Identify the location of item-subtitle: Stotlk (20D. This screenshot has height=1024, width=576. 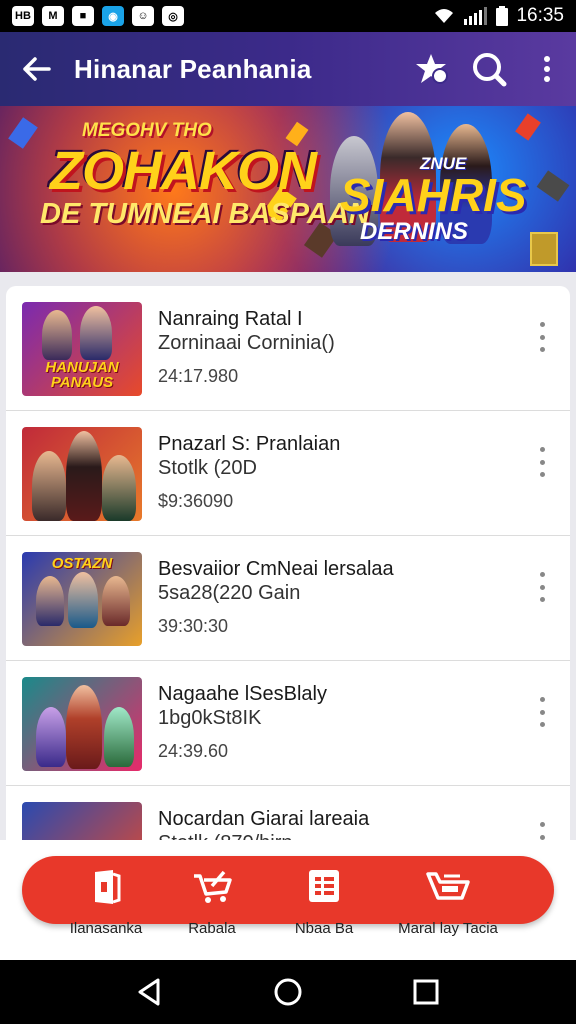
(207, 468).